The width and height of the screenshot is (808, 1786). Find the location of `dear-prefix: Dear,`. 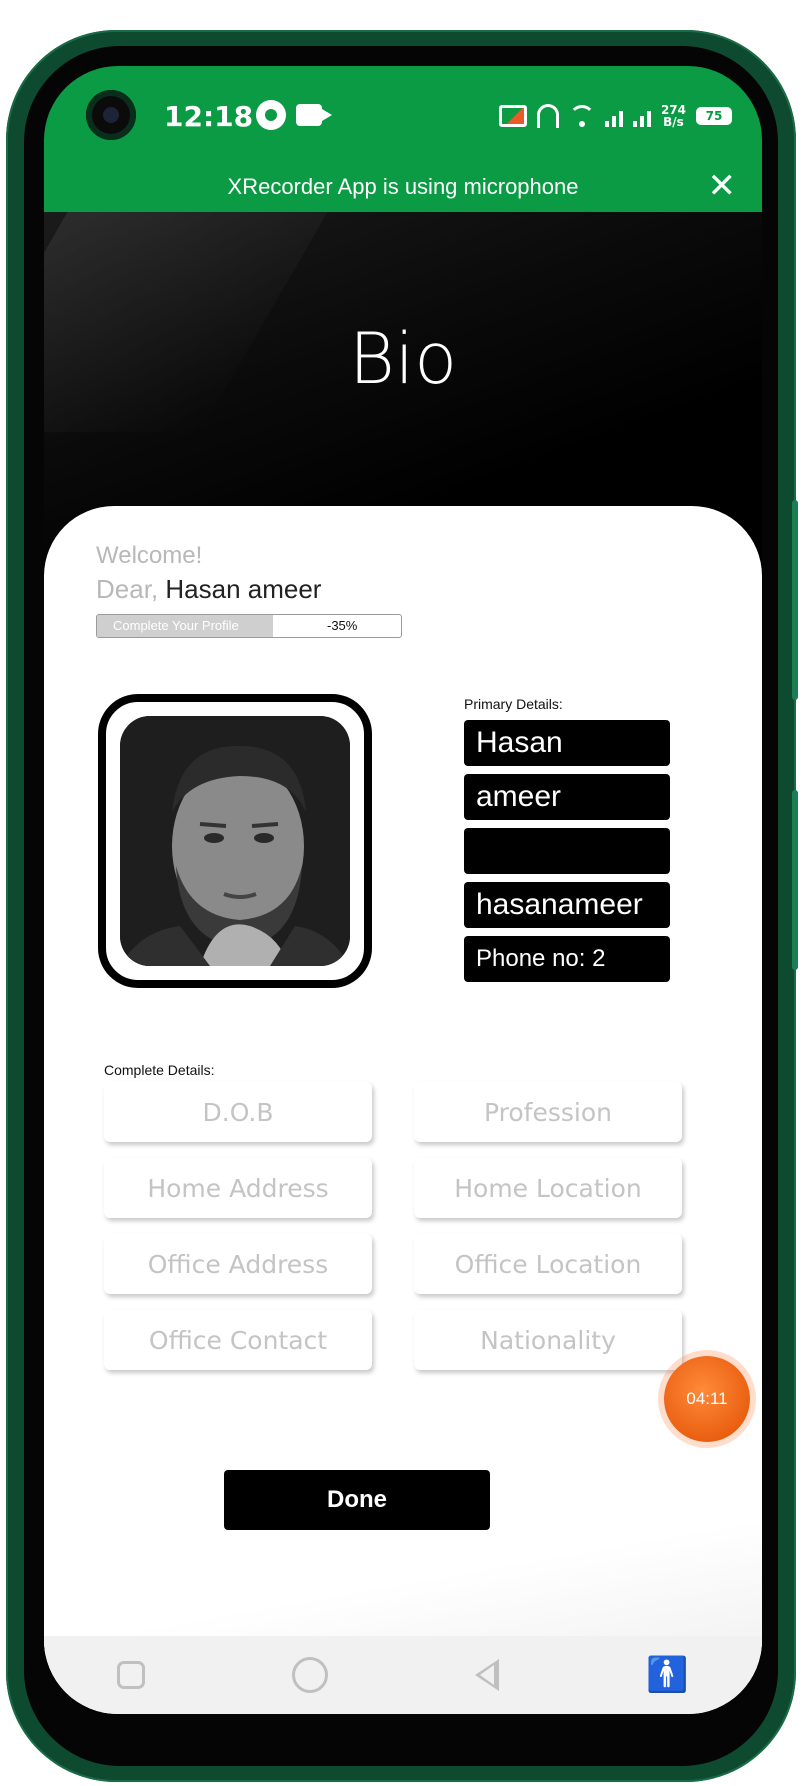

dear-prefix: Dear, is located at coordinates (131, 589).